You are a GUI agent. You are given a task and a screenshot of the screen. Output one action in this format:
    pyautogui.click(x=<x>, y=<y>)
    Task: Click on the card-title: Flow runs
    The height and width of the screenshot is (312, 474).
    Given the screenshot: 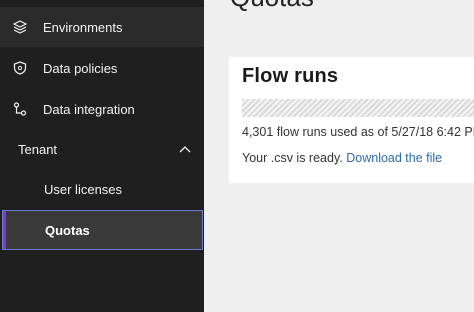 What is the action you would take?
    pyautogui.click(x=290, y=76)
    